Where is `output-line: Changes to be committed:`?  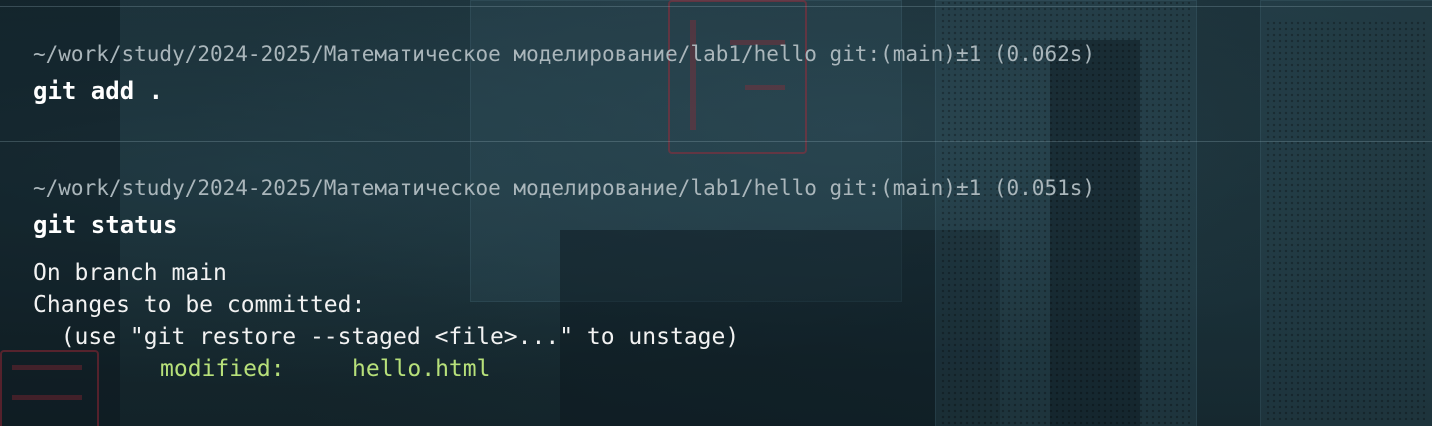 output-line: Changes to be committed: is located at coordinates (199, 305).